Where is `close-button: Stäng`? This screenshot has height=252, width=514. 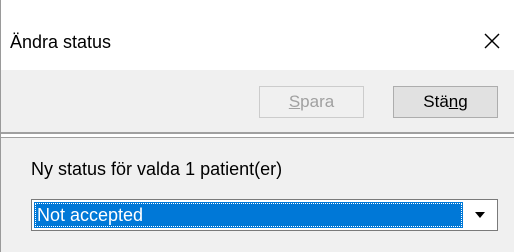
close-button: Stäng is located at coordinates (445, 102).